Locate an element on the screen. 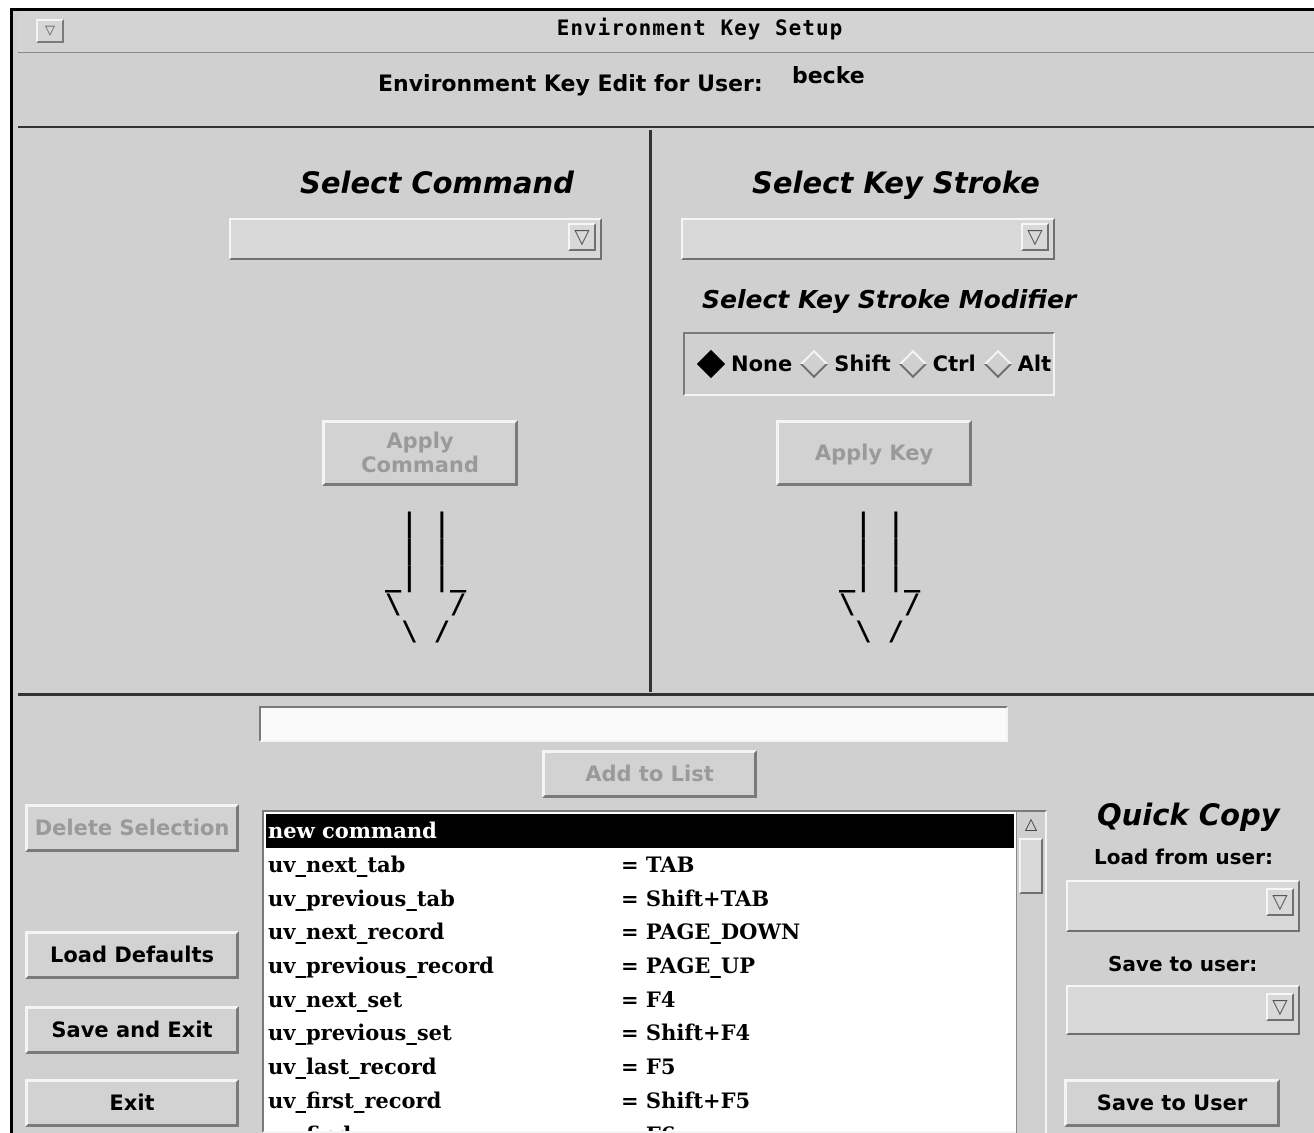 The height and width of the screenshot is (1133, 1314). list-item: uv_next_tab = TAB is located at coordinates (640, 865).